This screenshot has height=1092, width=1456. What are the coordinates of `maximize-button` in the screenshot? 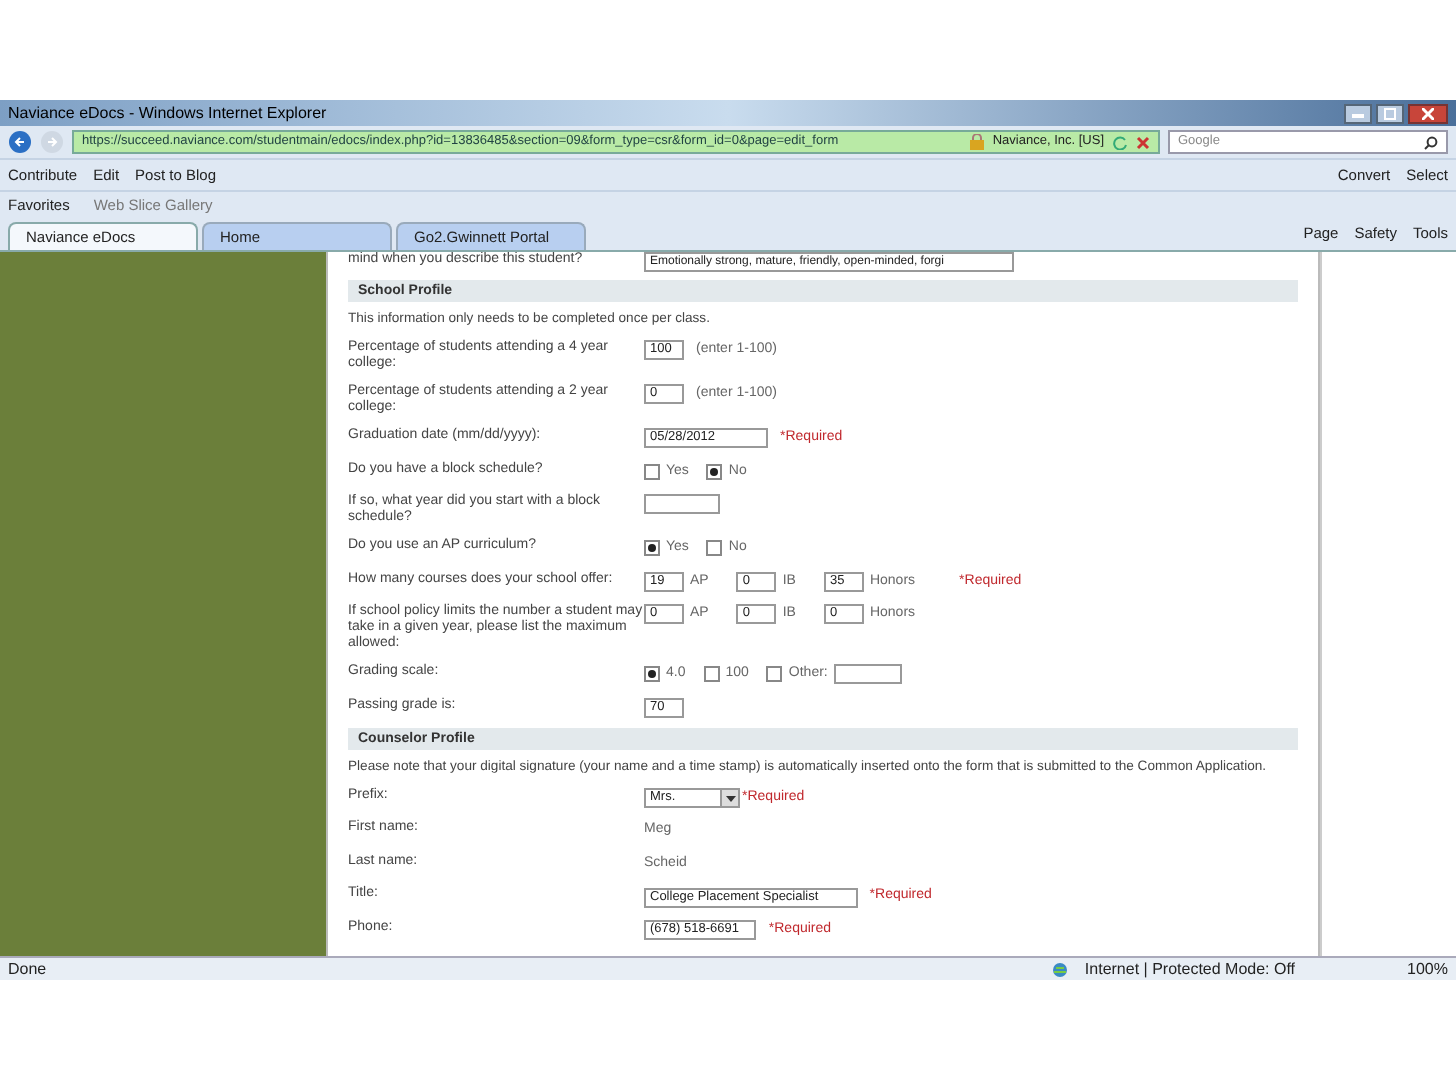 It's located at (1390, 113).